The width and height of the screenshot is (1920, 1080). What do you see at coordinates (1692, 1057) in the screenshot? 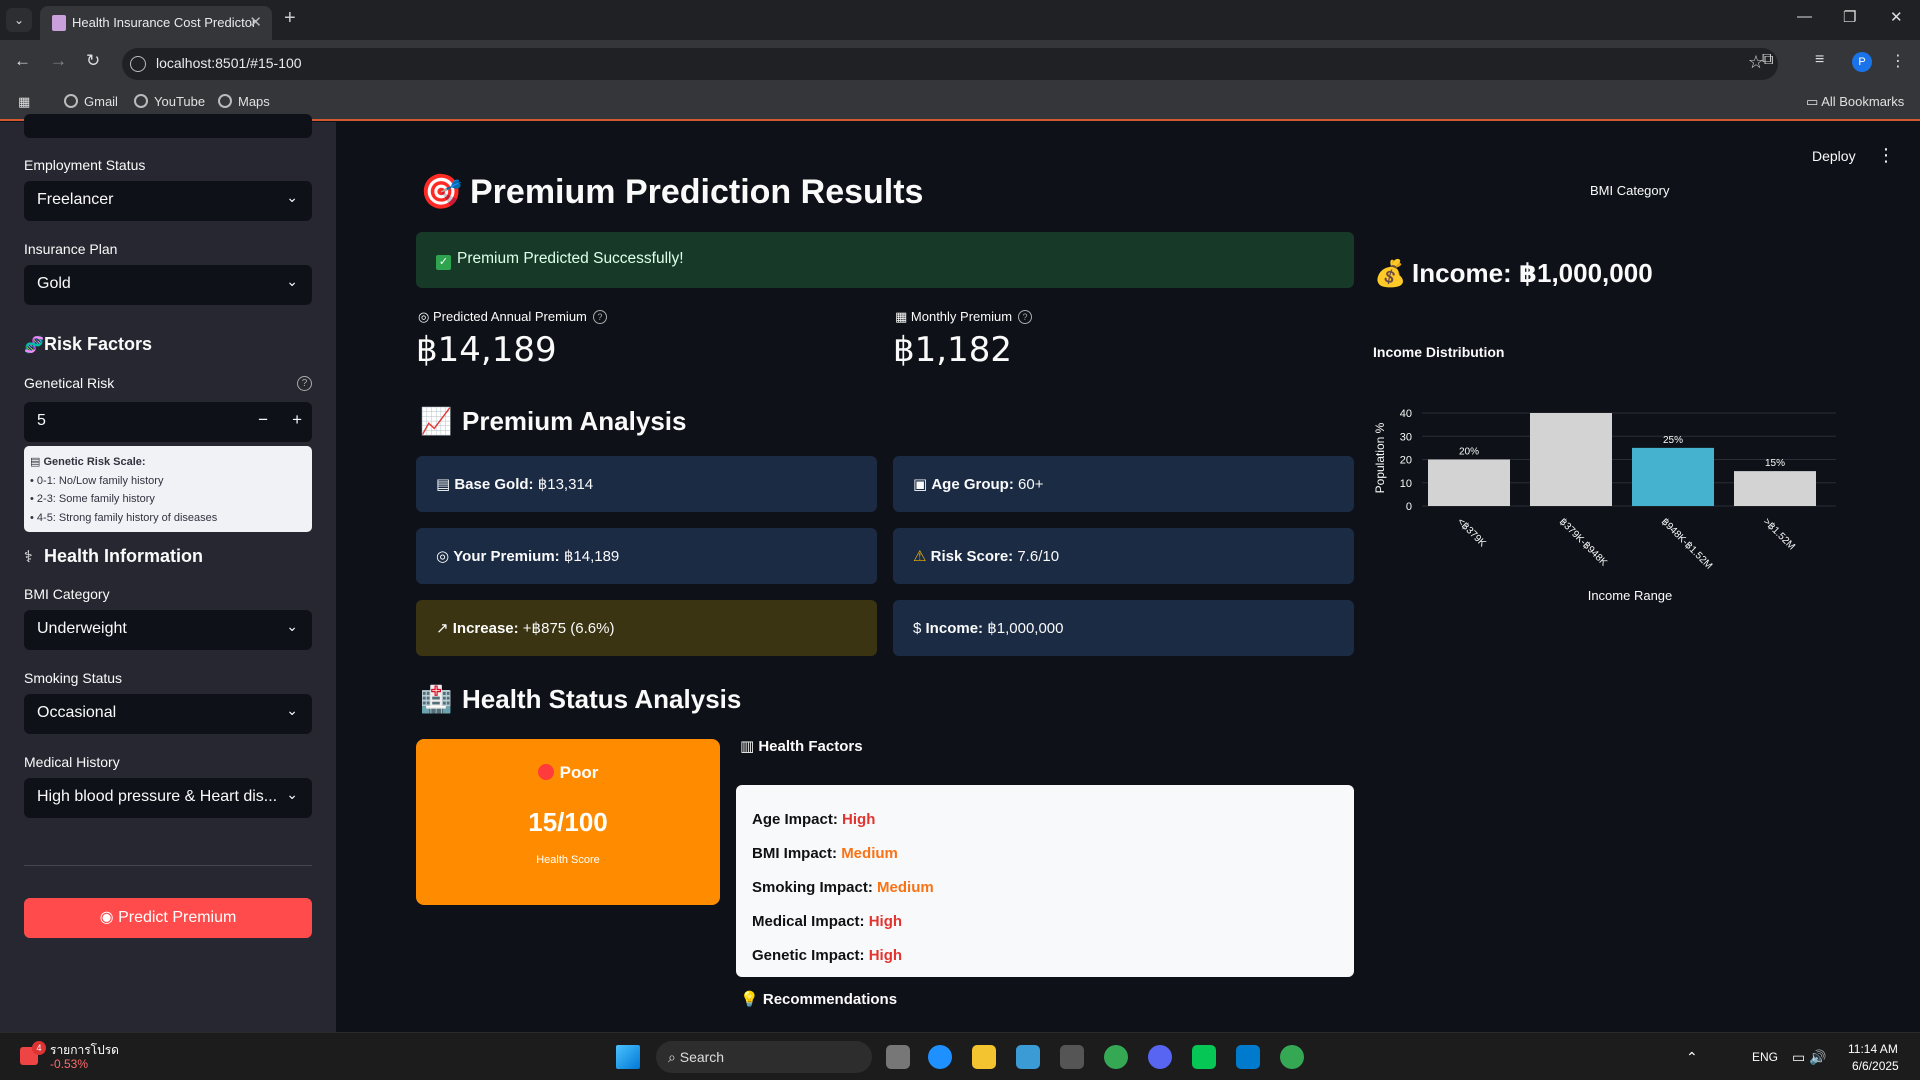
I see `tray-chevron-icon: ⌃` at bounding box center [1692, 1057].